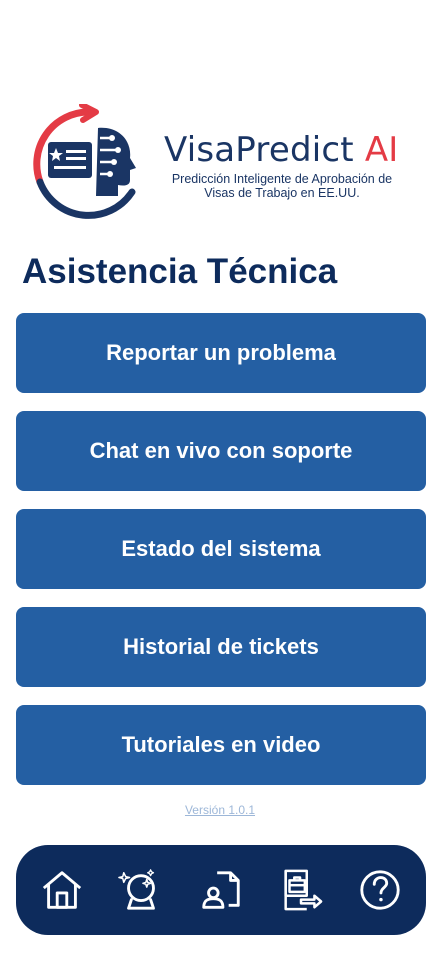  Describe the element at coordinates (221, 451) in the screenshot. I see `live-chat-button: Chat en vivo con soporte` at that location.